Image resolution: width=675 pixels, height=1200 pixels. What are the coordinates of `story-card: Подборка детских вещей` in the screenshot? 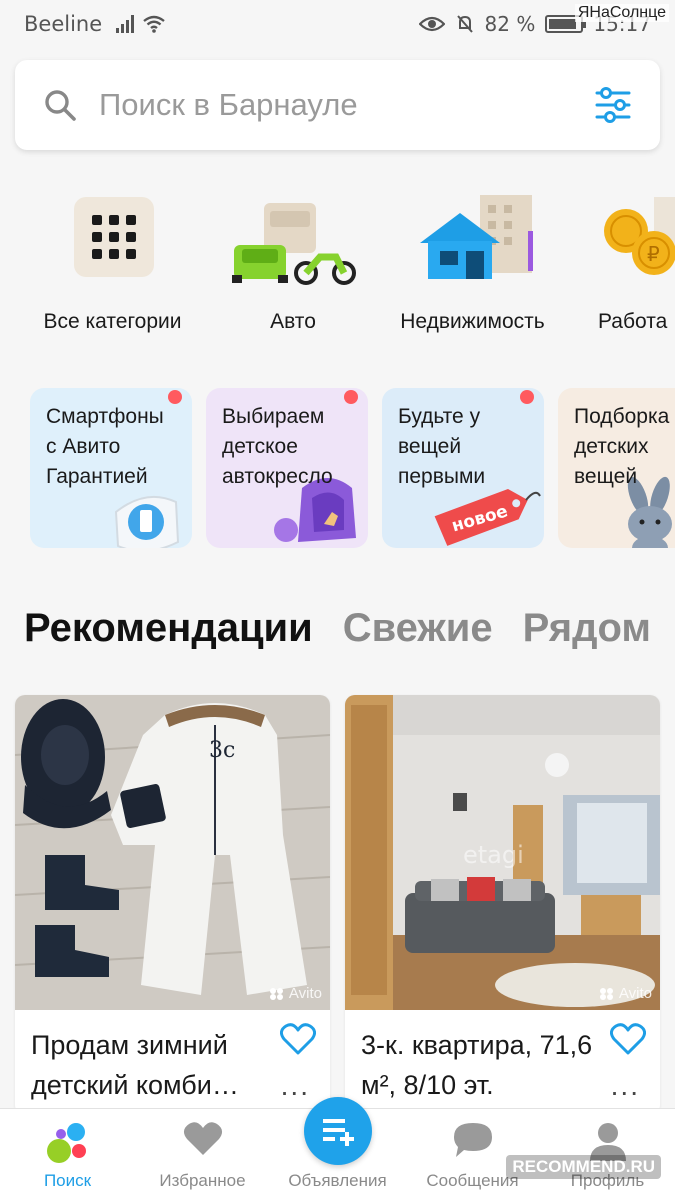 It's located at (616, 468).